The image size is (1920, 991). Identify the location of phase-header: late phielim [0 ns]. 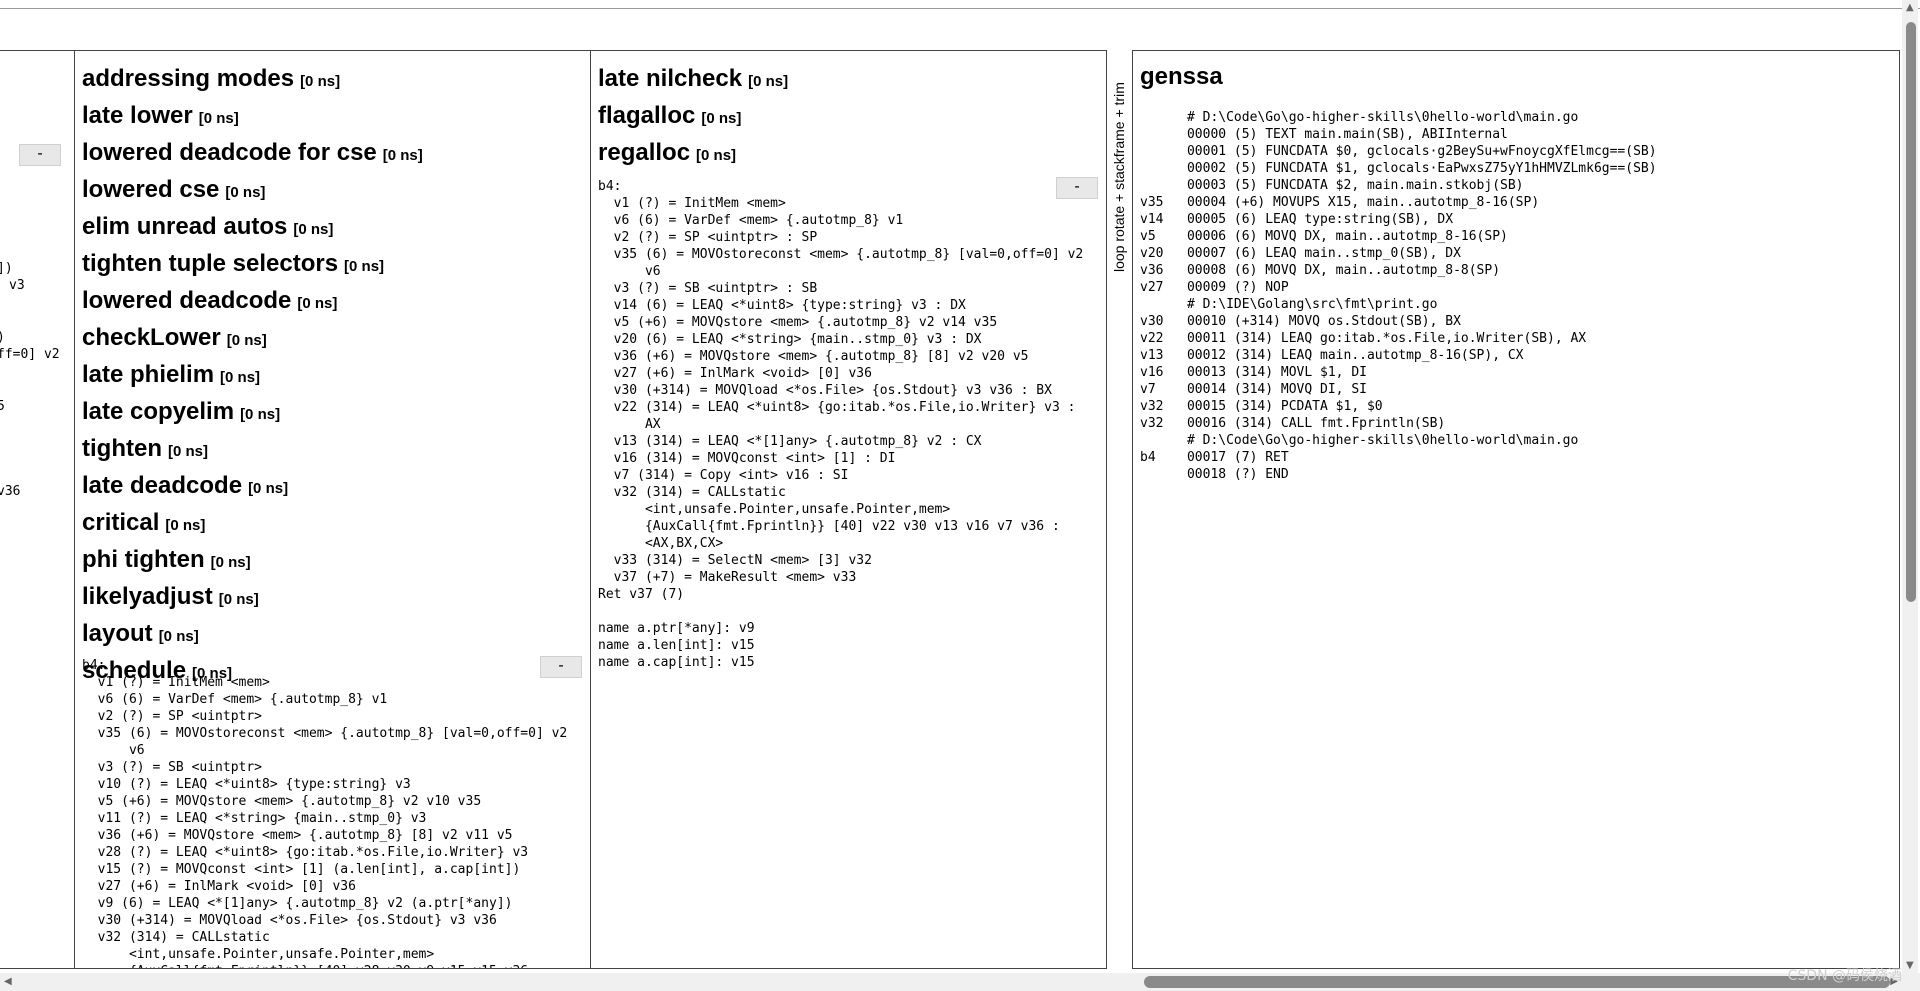
(252, 376).